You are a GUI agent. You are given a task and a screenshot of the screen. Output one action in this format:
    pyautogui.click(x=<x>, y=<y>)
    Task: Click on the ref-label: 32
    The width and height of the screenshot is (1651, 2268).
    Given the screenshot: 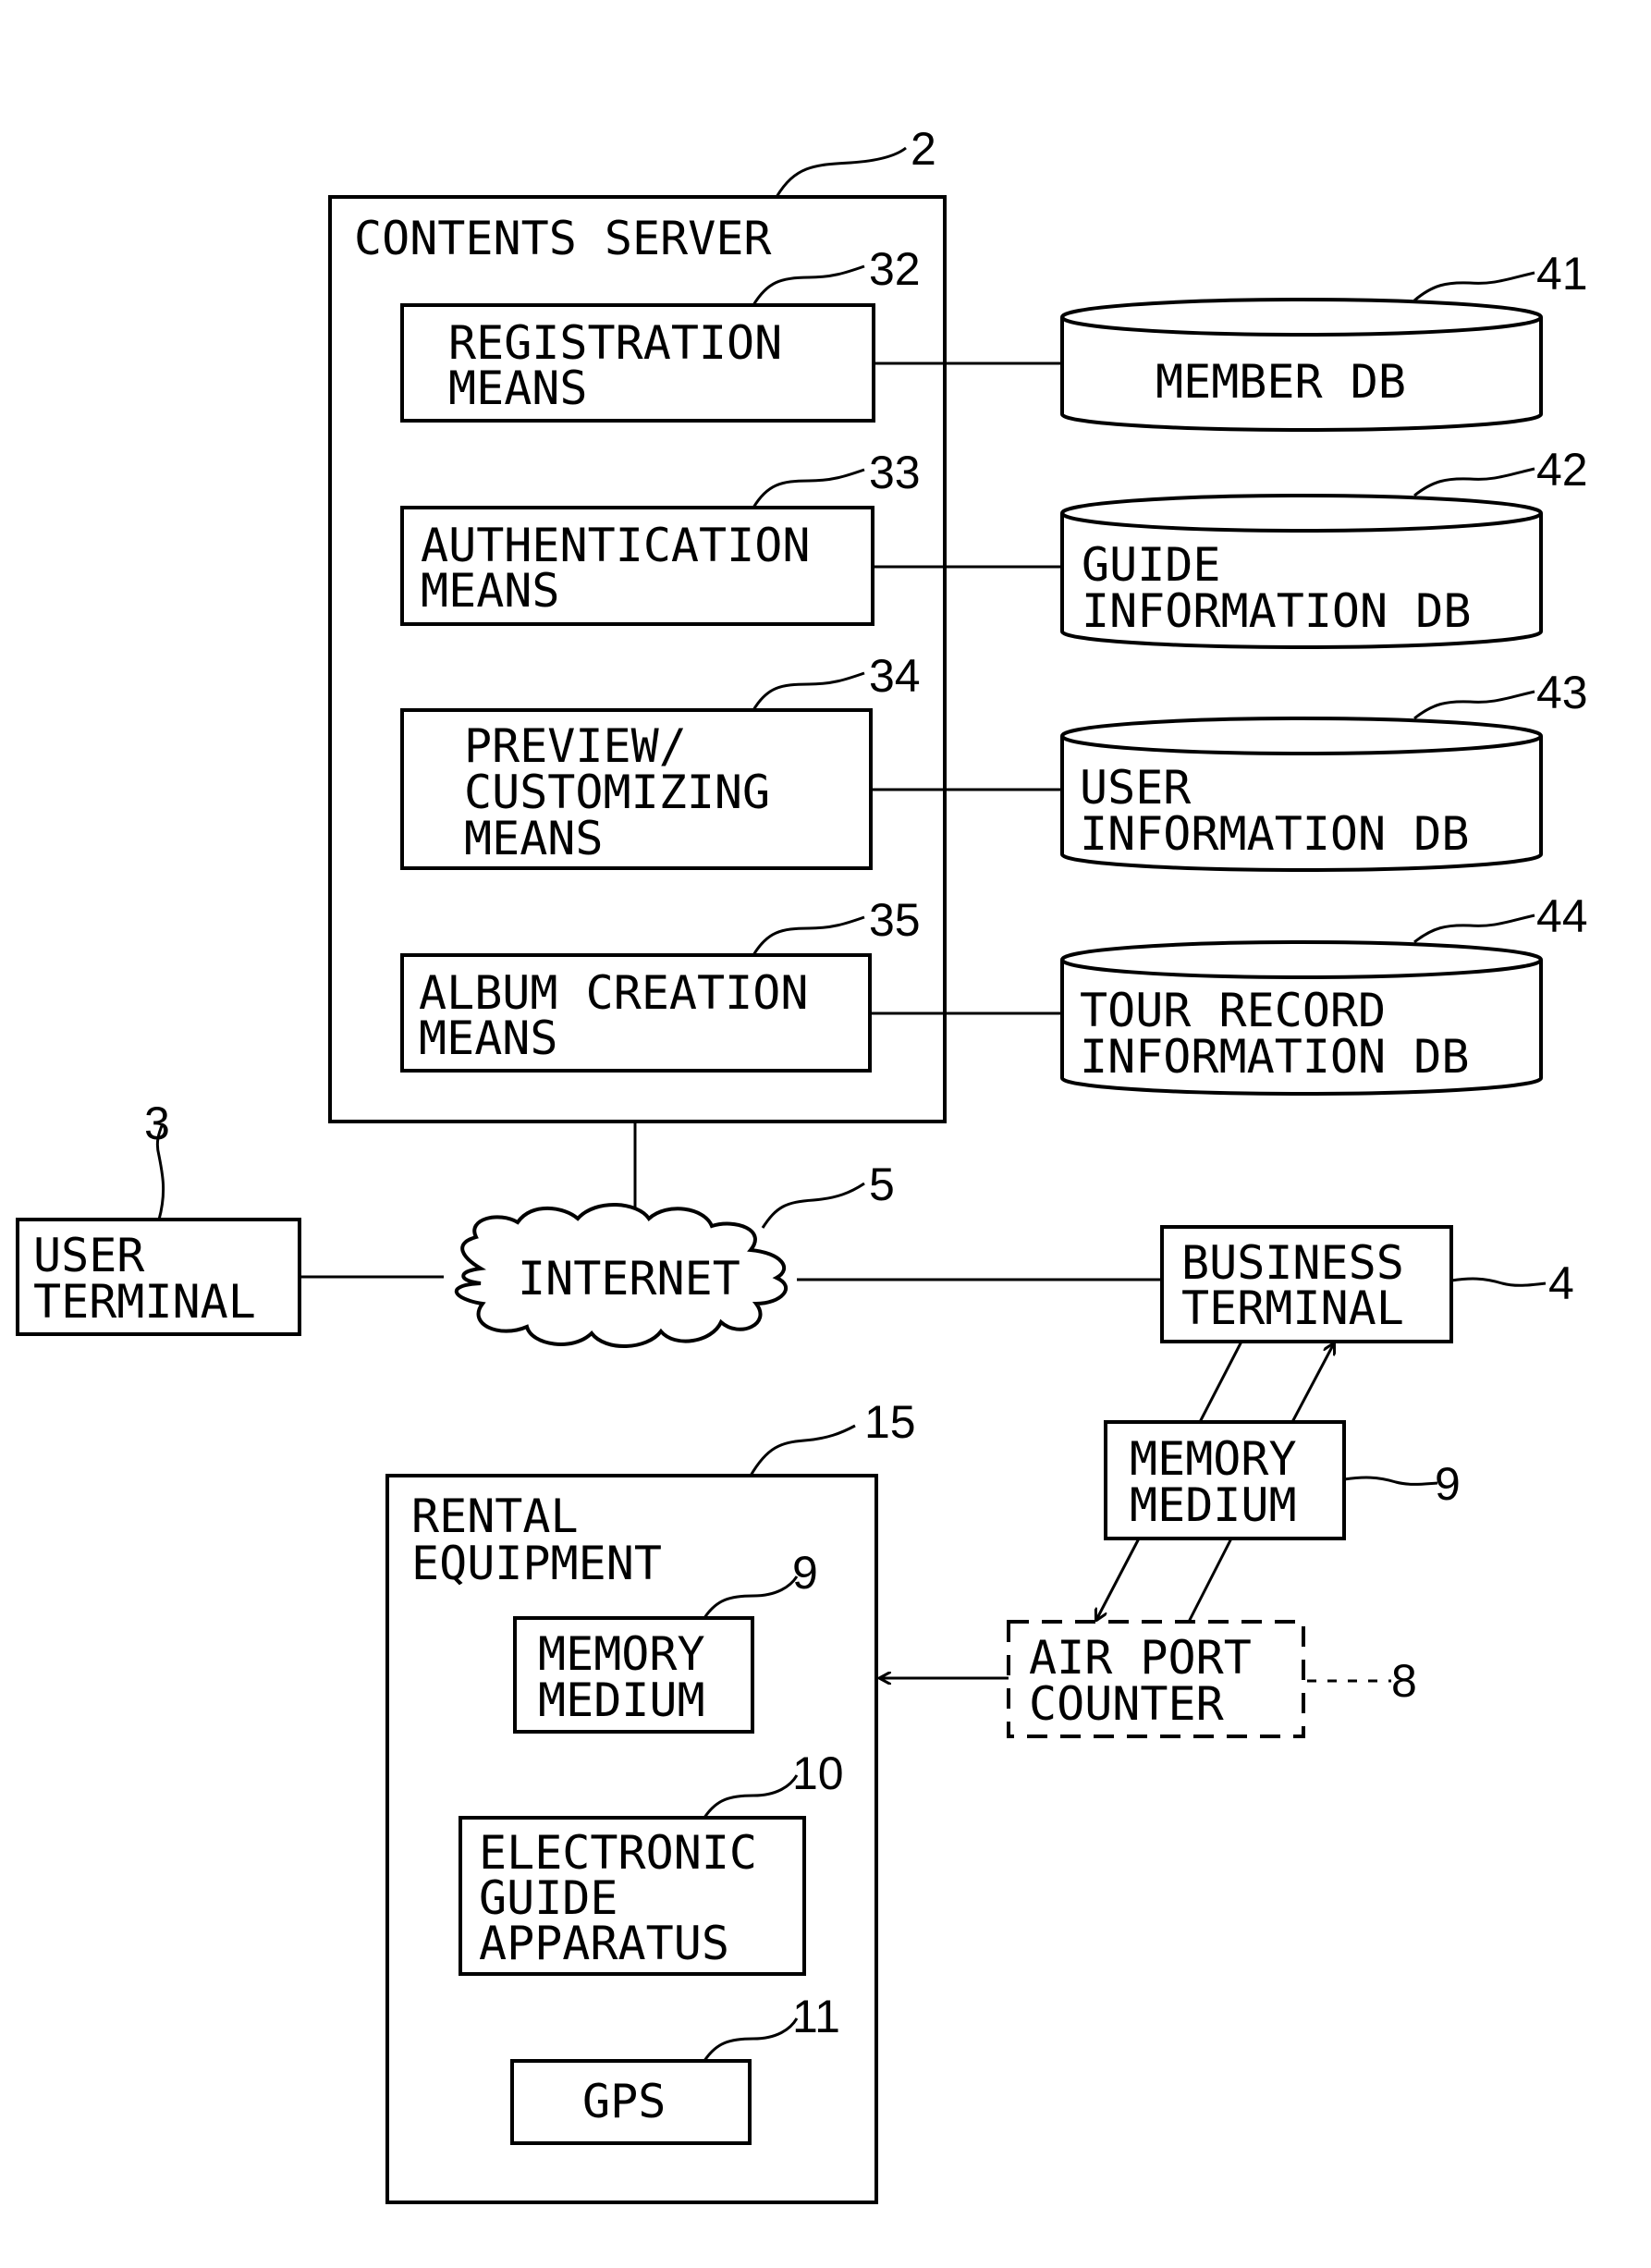 What is the action you would take?
    pyautogui.click(x=895, y=269)
    